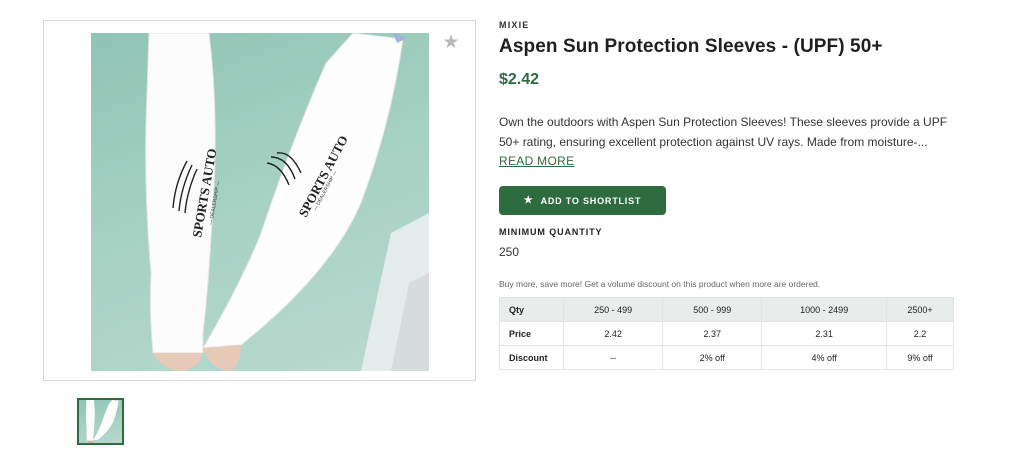 The image size is (1024, 453). Describe the element at coordinates (451, 43) in the screenshot. I see `favorite-star-icon: ★` at that location.